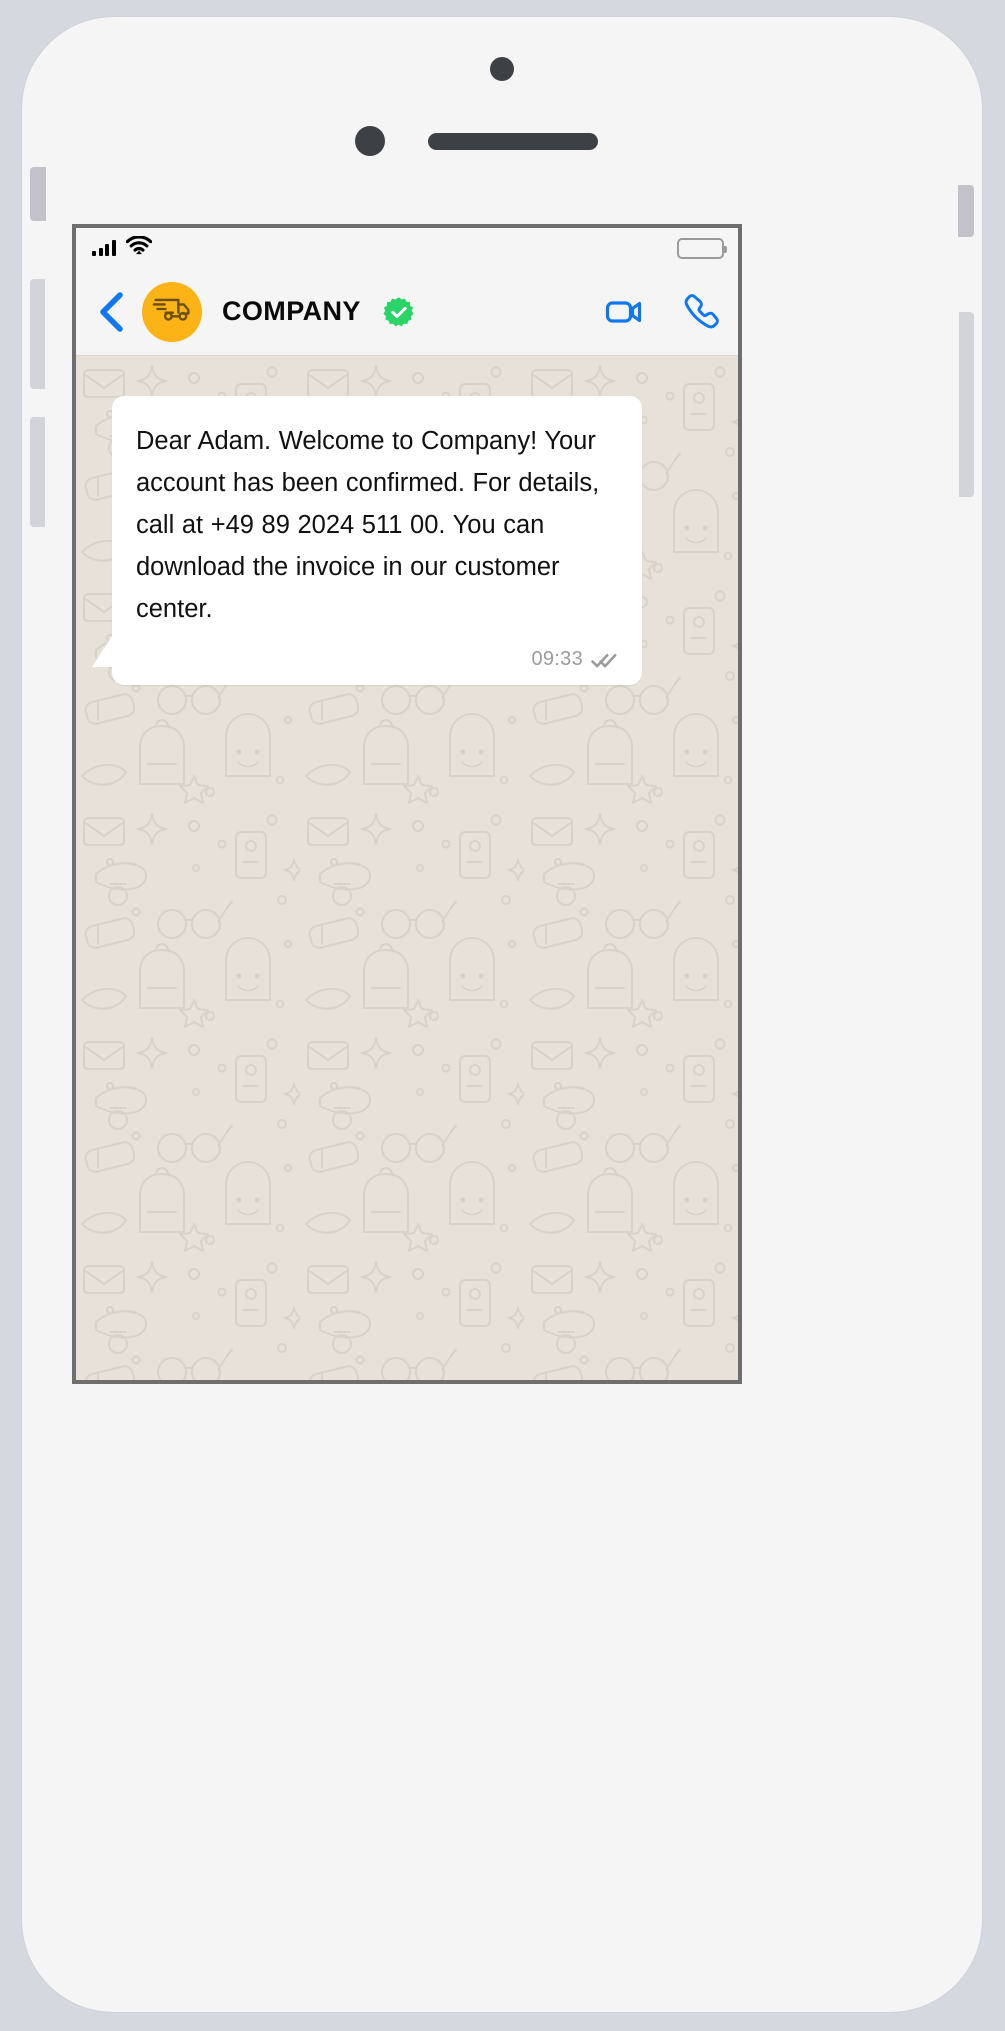 The image size is (1005, 2031). Describe the element at coordinates (702, 248) in the screenshot. I see `battery-full-icon` at that location.